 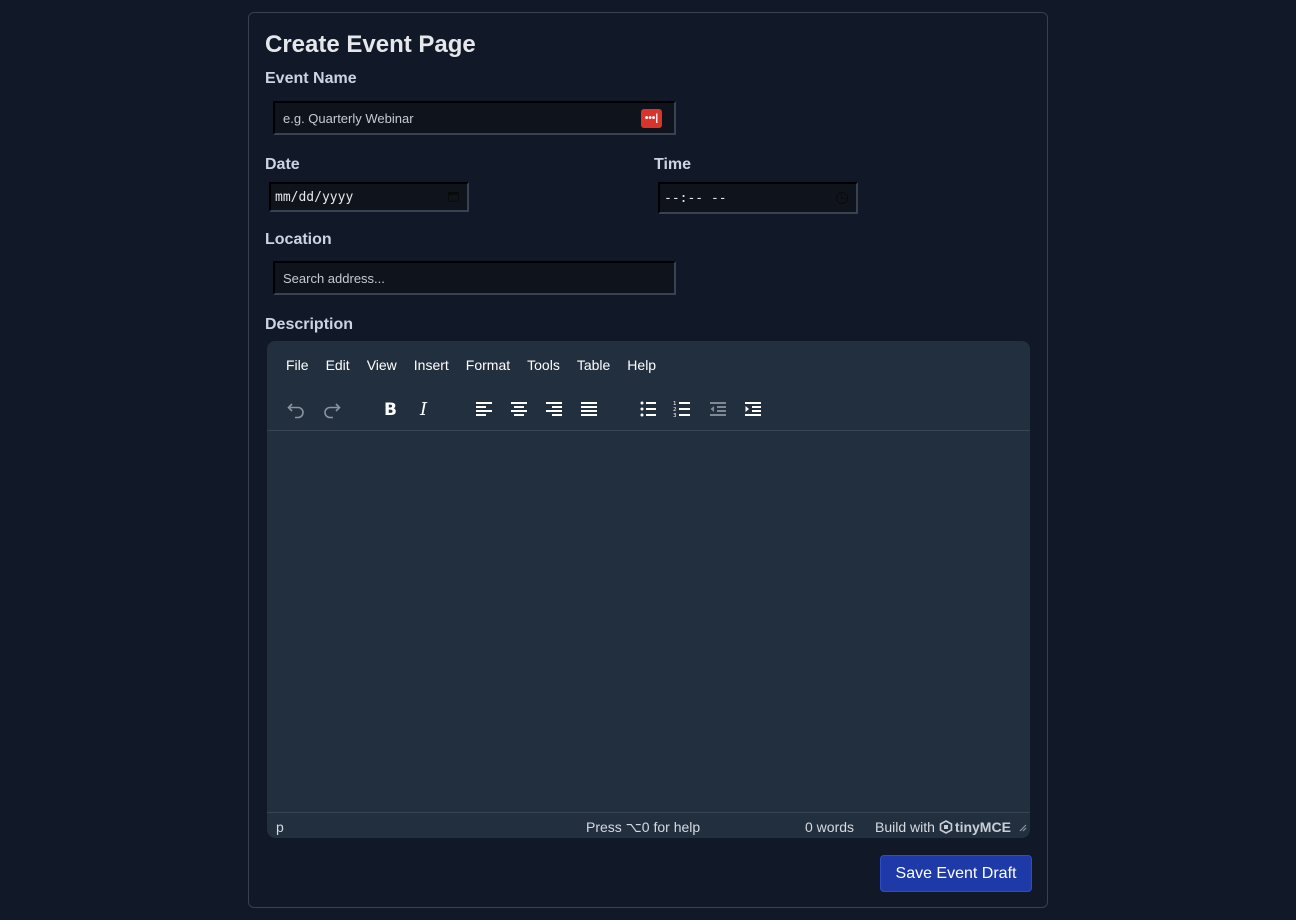 I want to click on undo-icon, so click(x=296, y=409).